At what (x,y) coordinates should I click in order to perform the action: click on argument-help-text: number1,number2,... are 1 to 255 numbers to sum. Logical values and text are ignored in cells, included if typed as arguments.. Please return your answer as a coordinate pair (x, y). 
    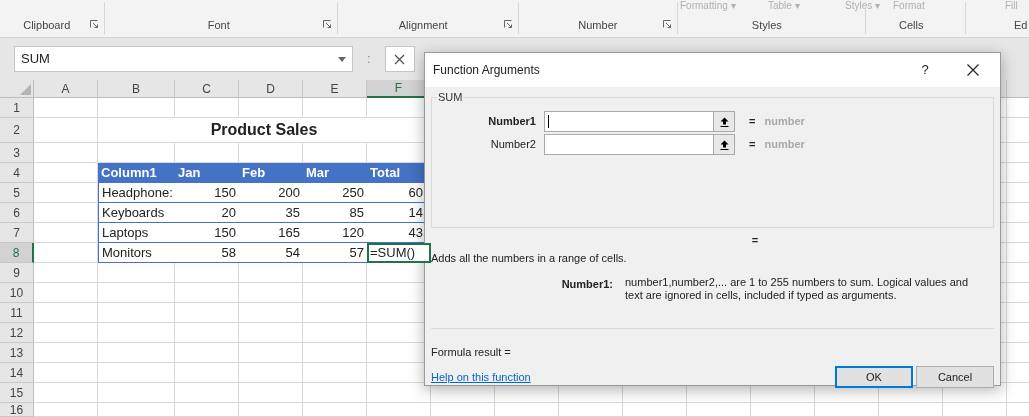
    Looking at the image, I should click on (797, 289).